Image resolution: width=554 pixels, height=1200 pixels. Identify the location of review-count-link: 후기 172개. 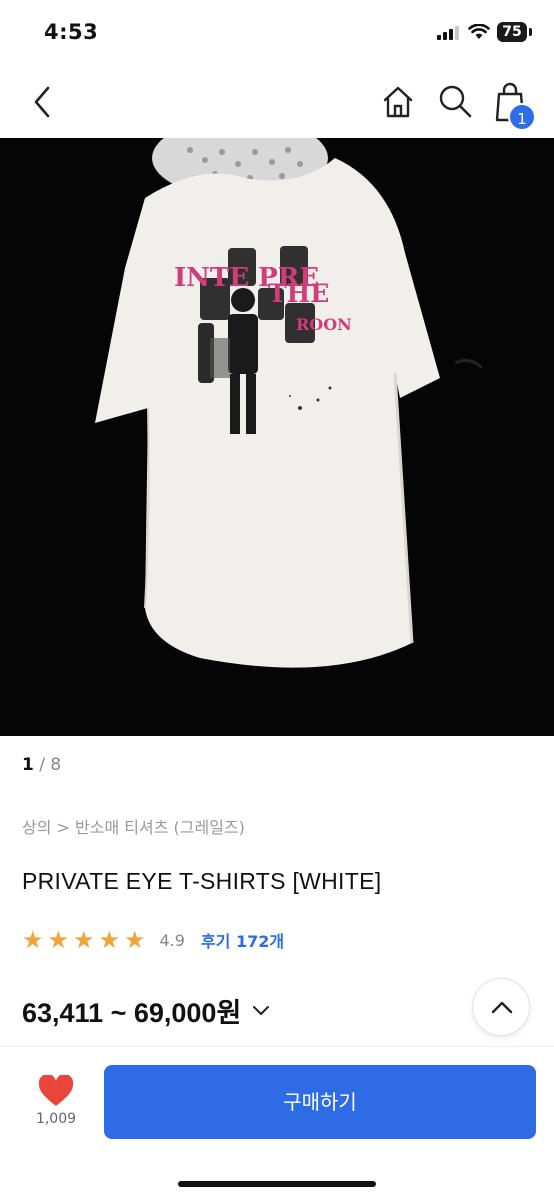
(242, 940).